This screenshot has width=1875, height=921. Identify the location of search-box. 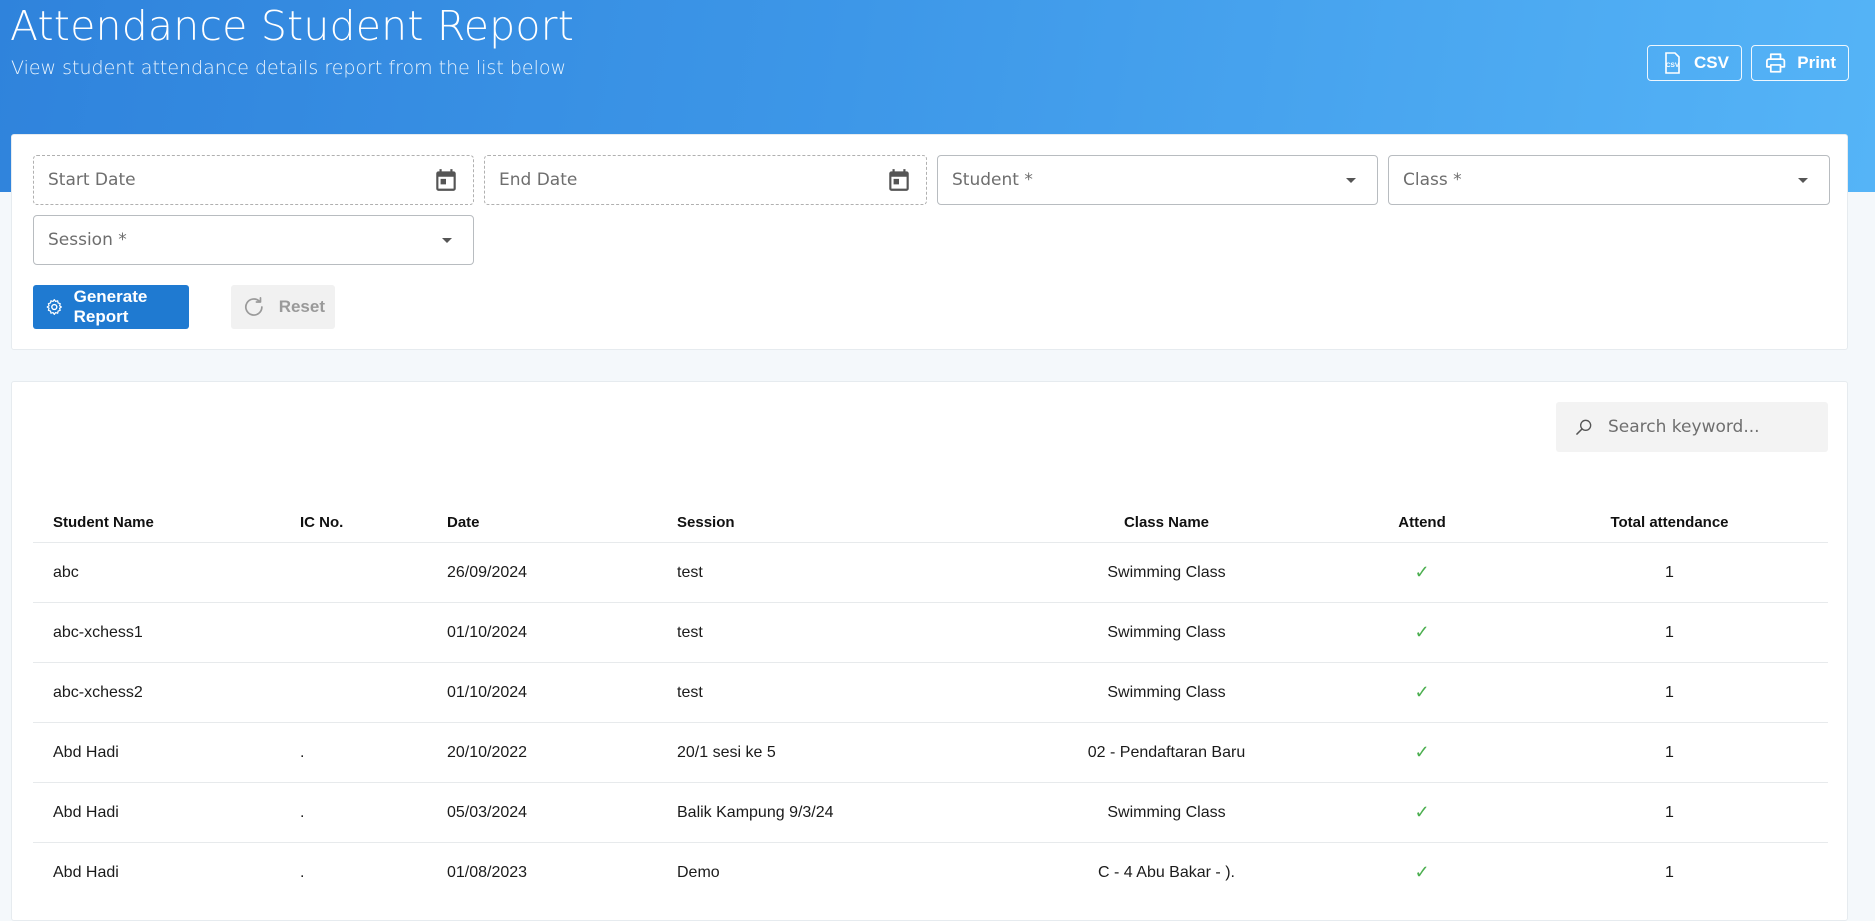
(1692, 427).